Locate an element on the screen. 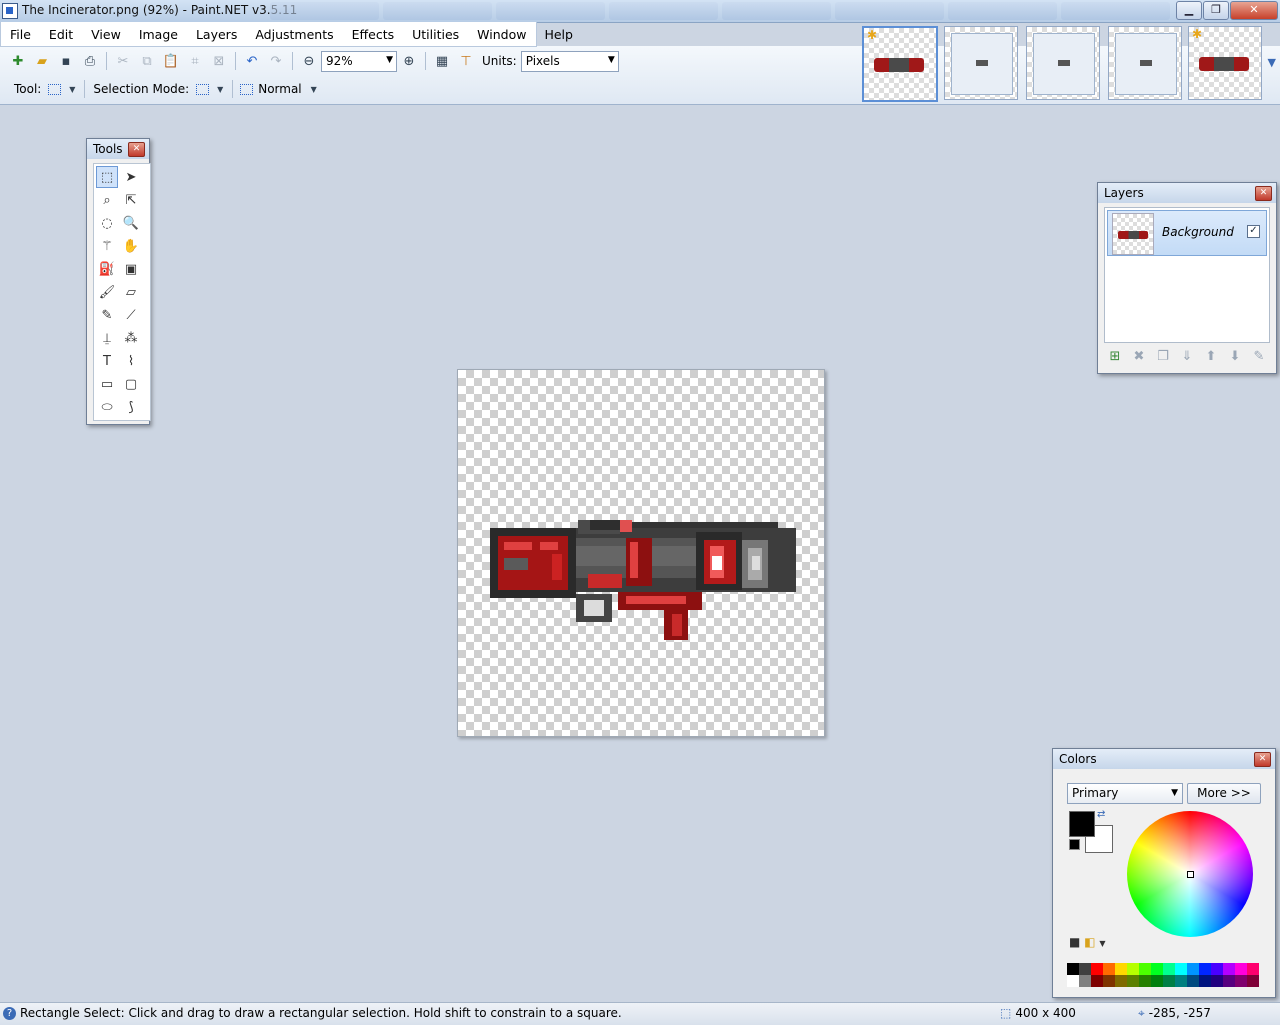  rectangle-select-tool-icon: ⬚ is located at coordinates (107, 177).